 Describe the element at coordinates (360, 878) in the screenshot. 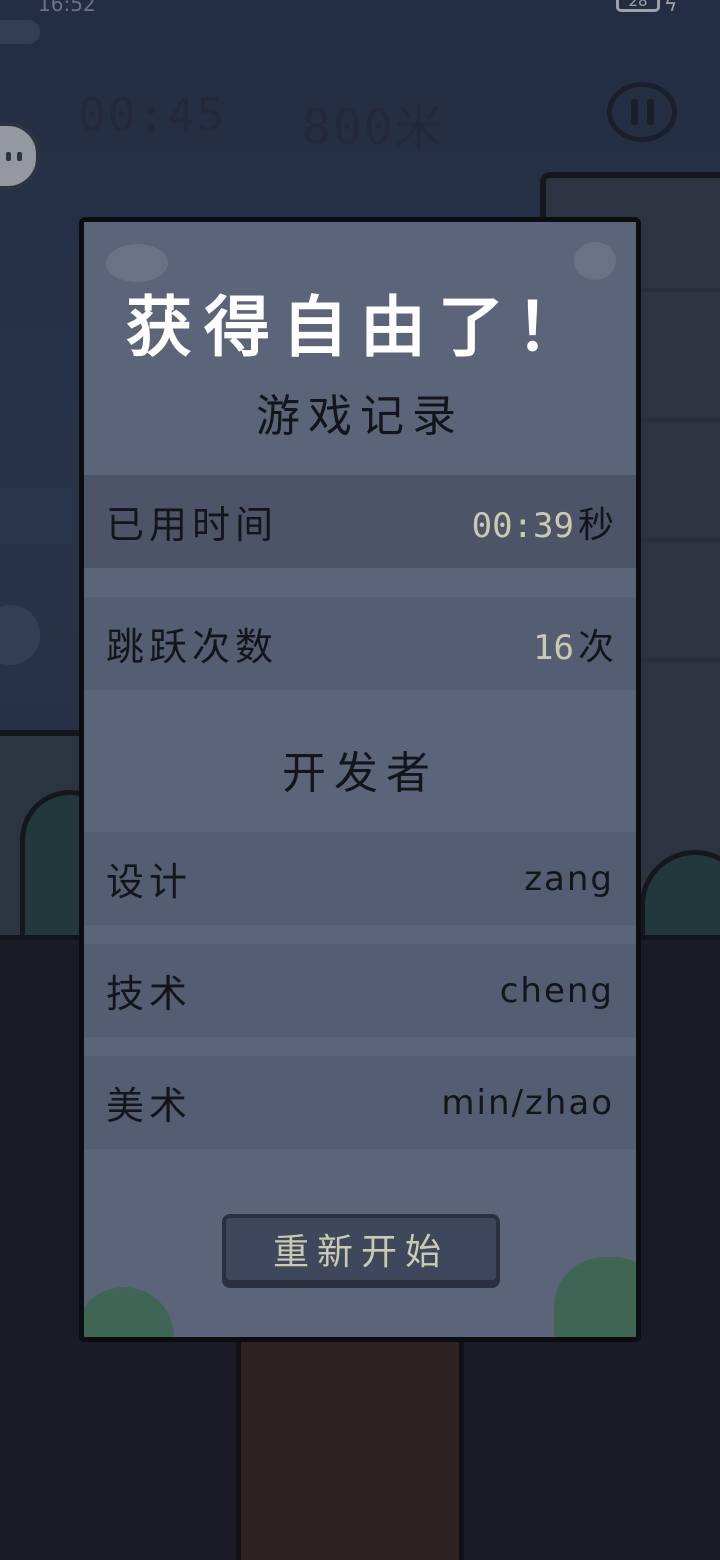

I see `developer-row-design: 设计 zang` at that location.